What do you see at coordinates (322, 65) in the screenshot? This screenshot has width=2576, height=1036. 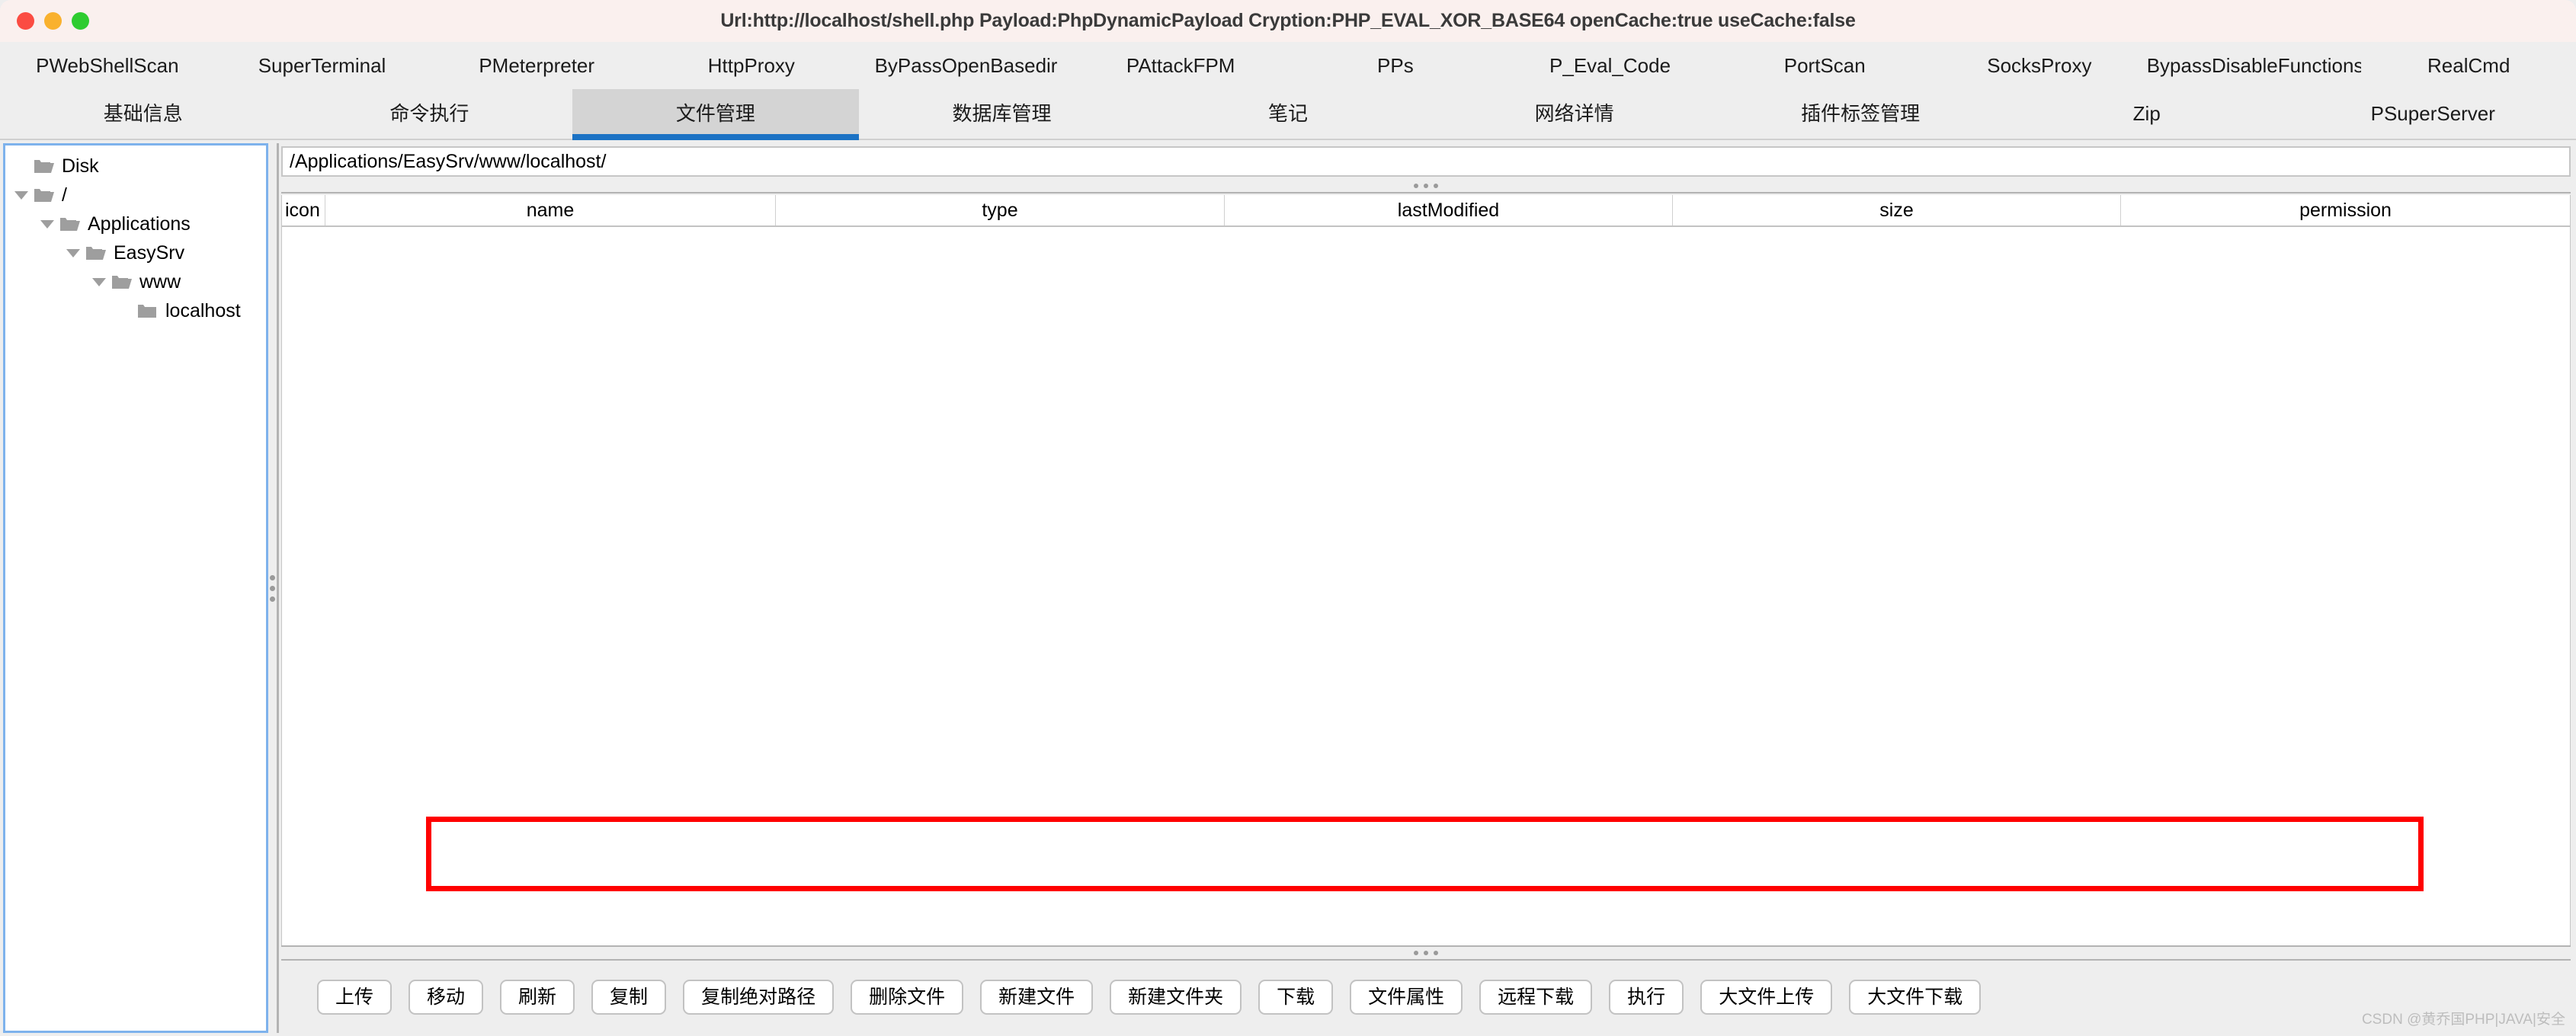 I see `tab-superterminal: SuperTerminal` at bounding box center [322, 65].